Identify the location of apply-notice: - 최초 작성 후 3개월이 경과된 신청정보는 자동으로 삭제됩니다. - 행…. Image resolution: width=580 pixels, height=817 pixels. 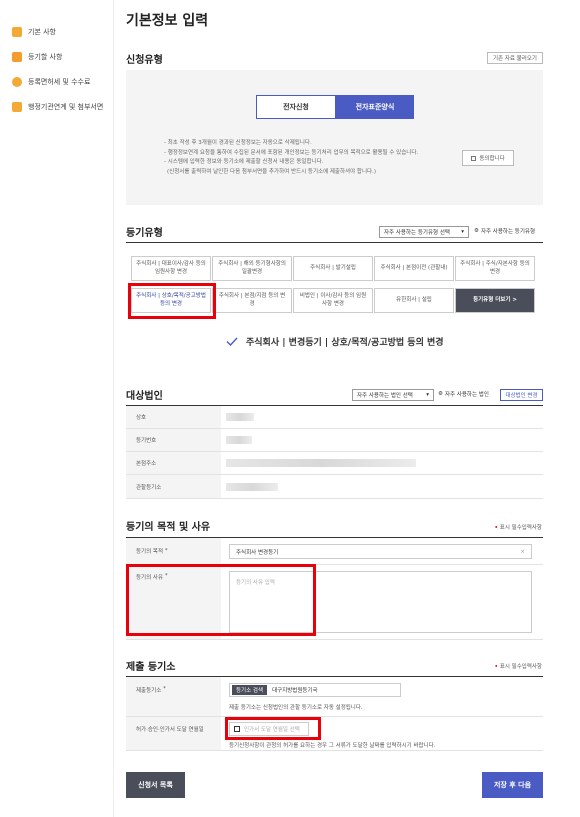
(314, 158).